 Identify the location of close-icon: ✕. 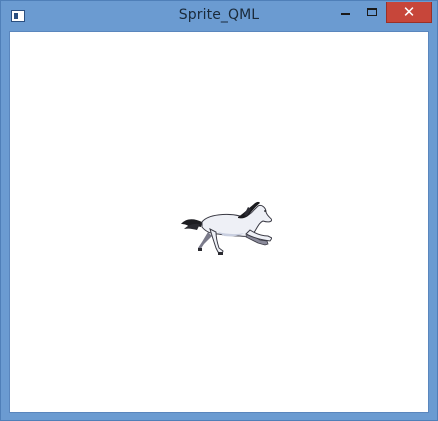
(409, 11).